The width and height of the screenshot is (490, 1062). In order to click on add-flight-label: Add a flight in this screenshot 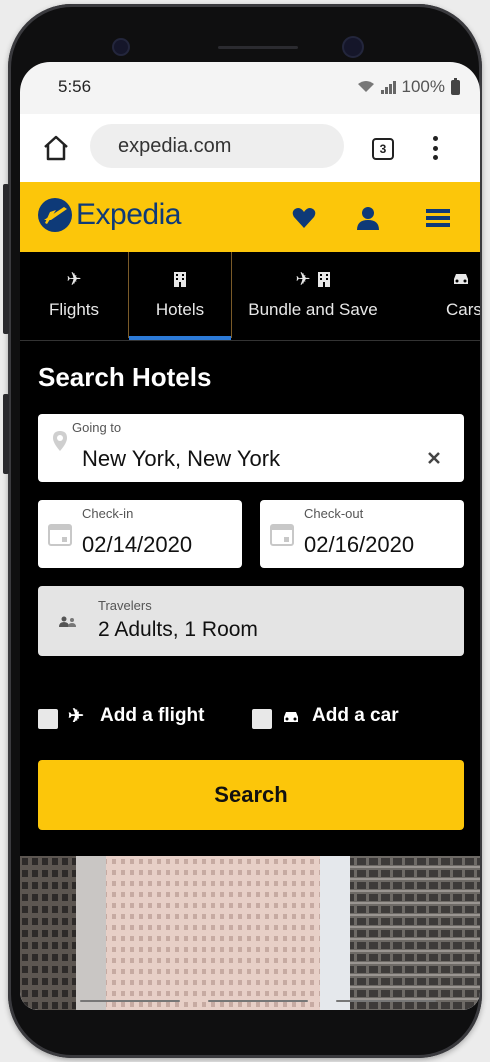, I will do `click(152, 716)`.